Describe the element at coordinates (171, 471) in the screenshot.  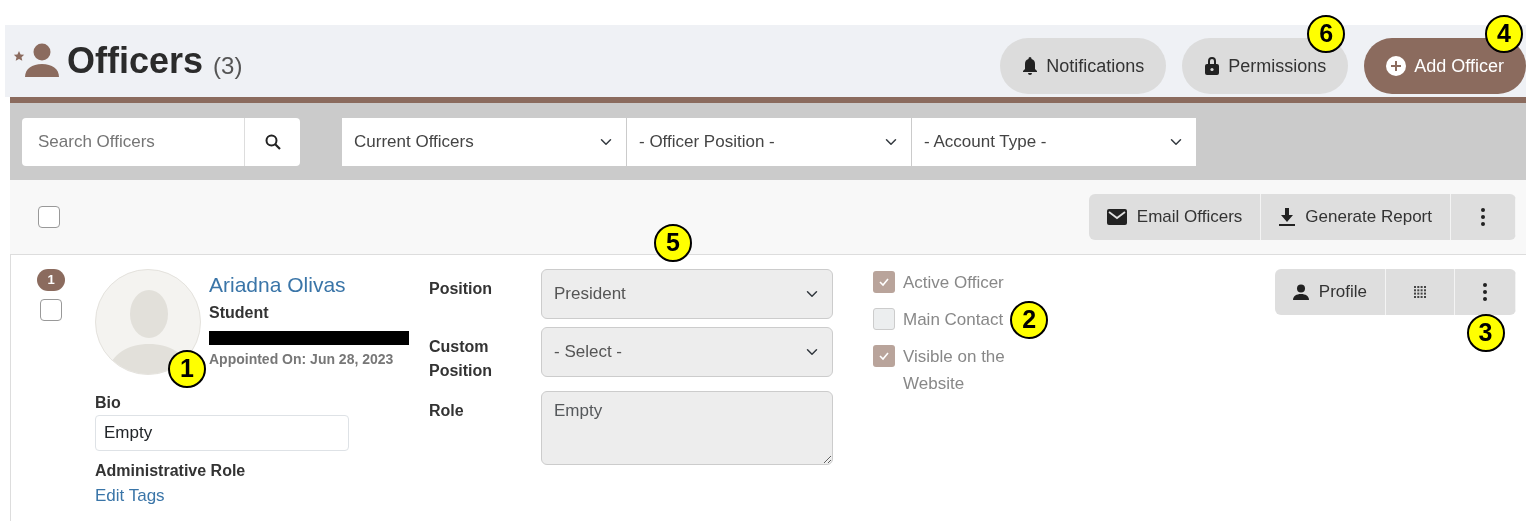
I see `admin-role-label: Administrative Role` at that location.